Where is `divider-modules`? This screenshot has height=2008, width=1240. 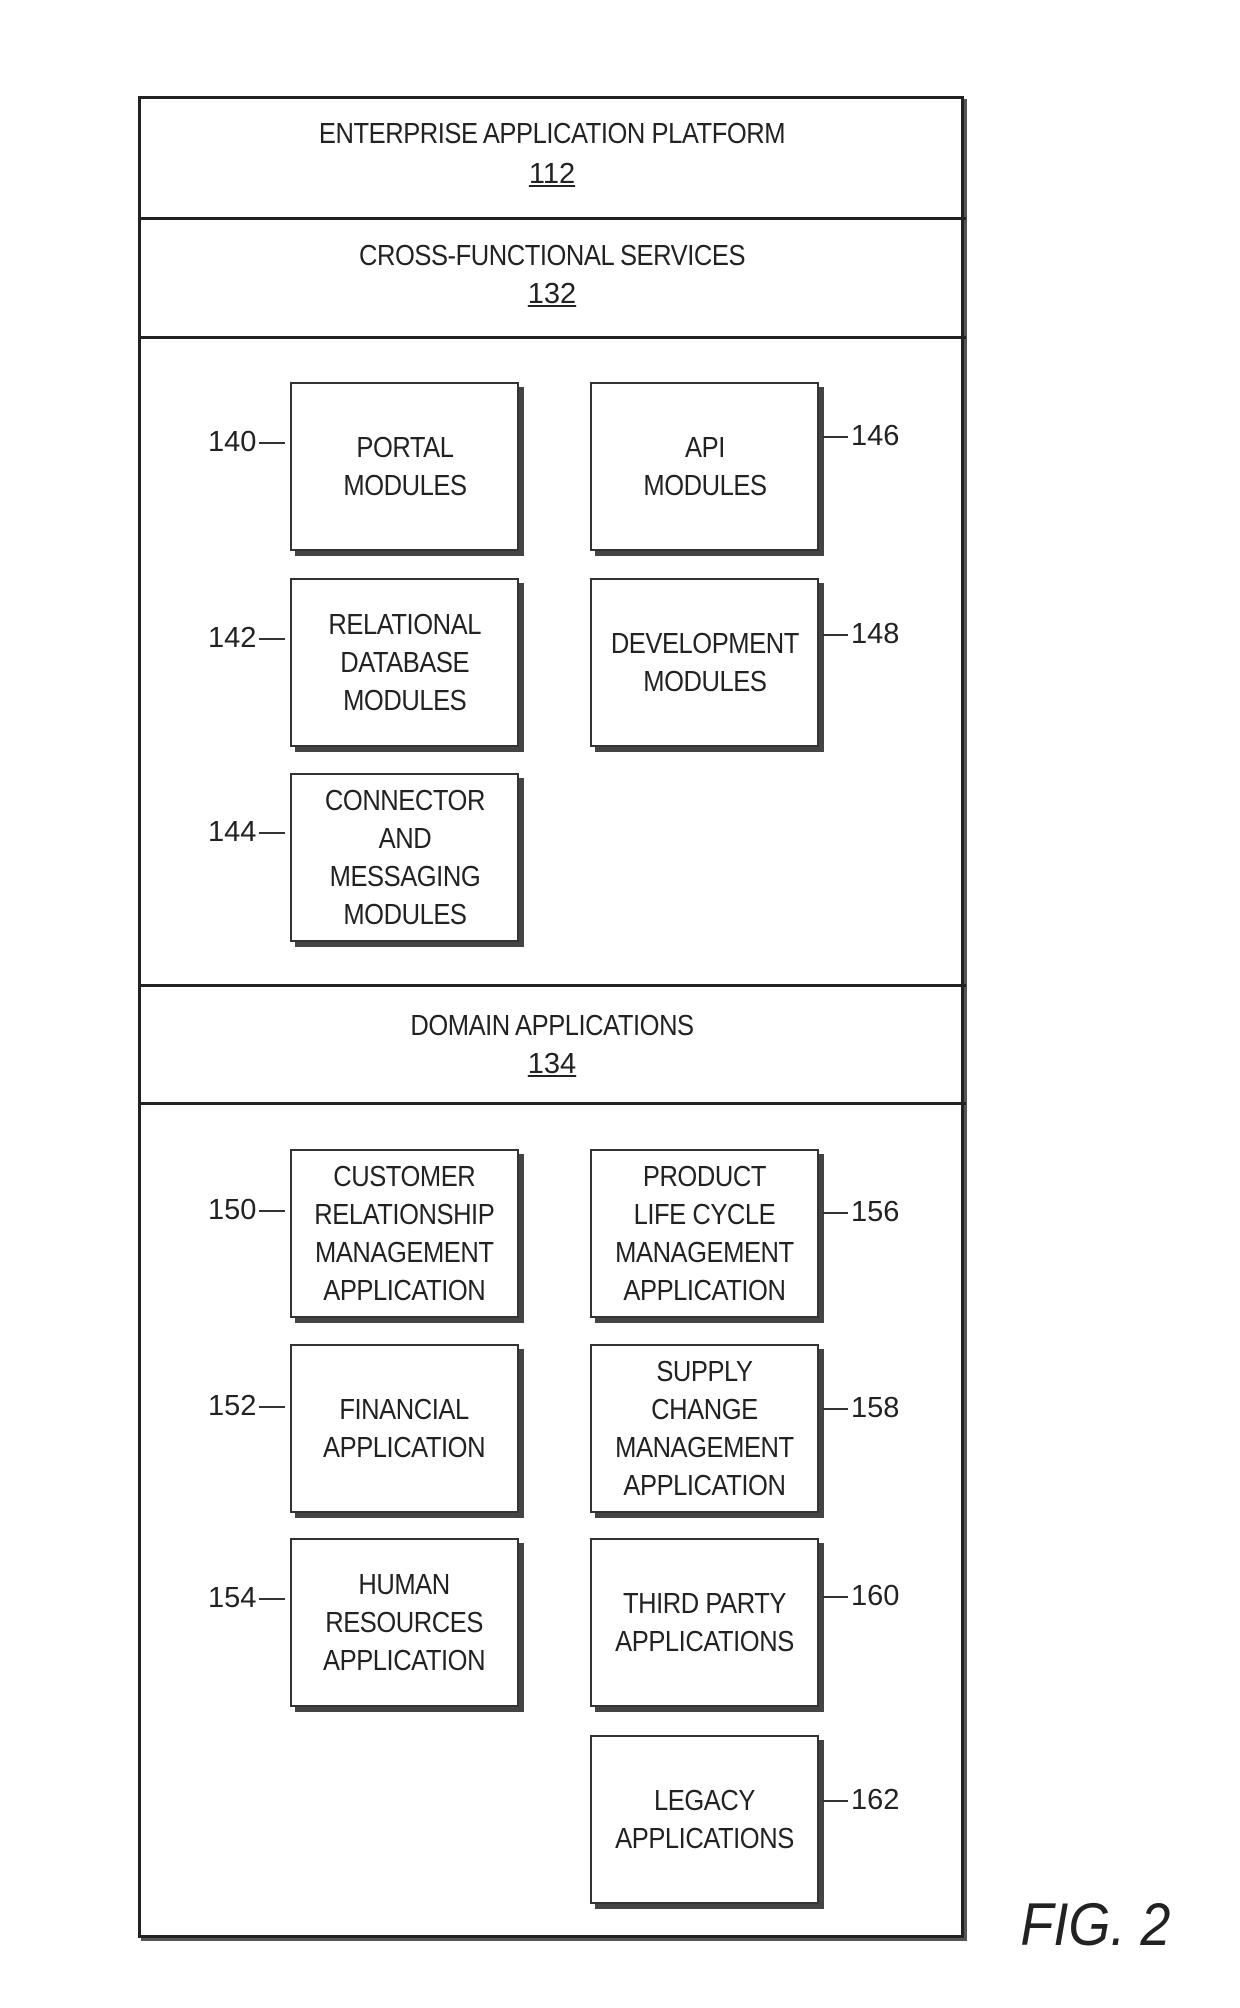 divider-modules is located at coordinates (552, 985).